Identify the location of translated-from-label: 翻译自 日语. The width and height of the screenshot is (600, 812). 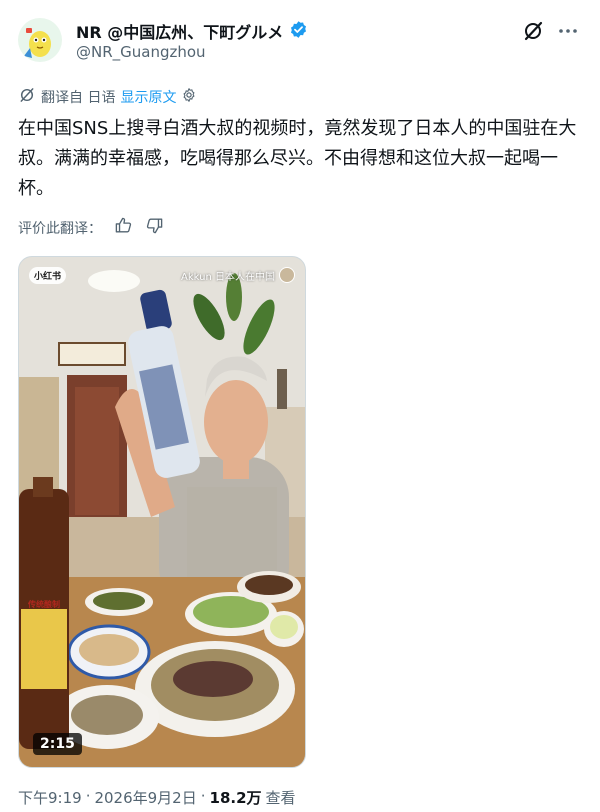
(78, 98).